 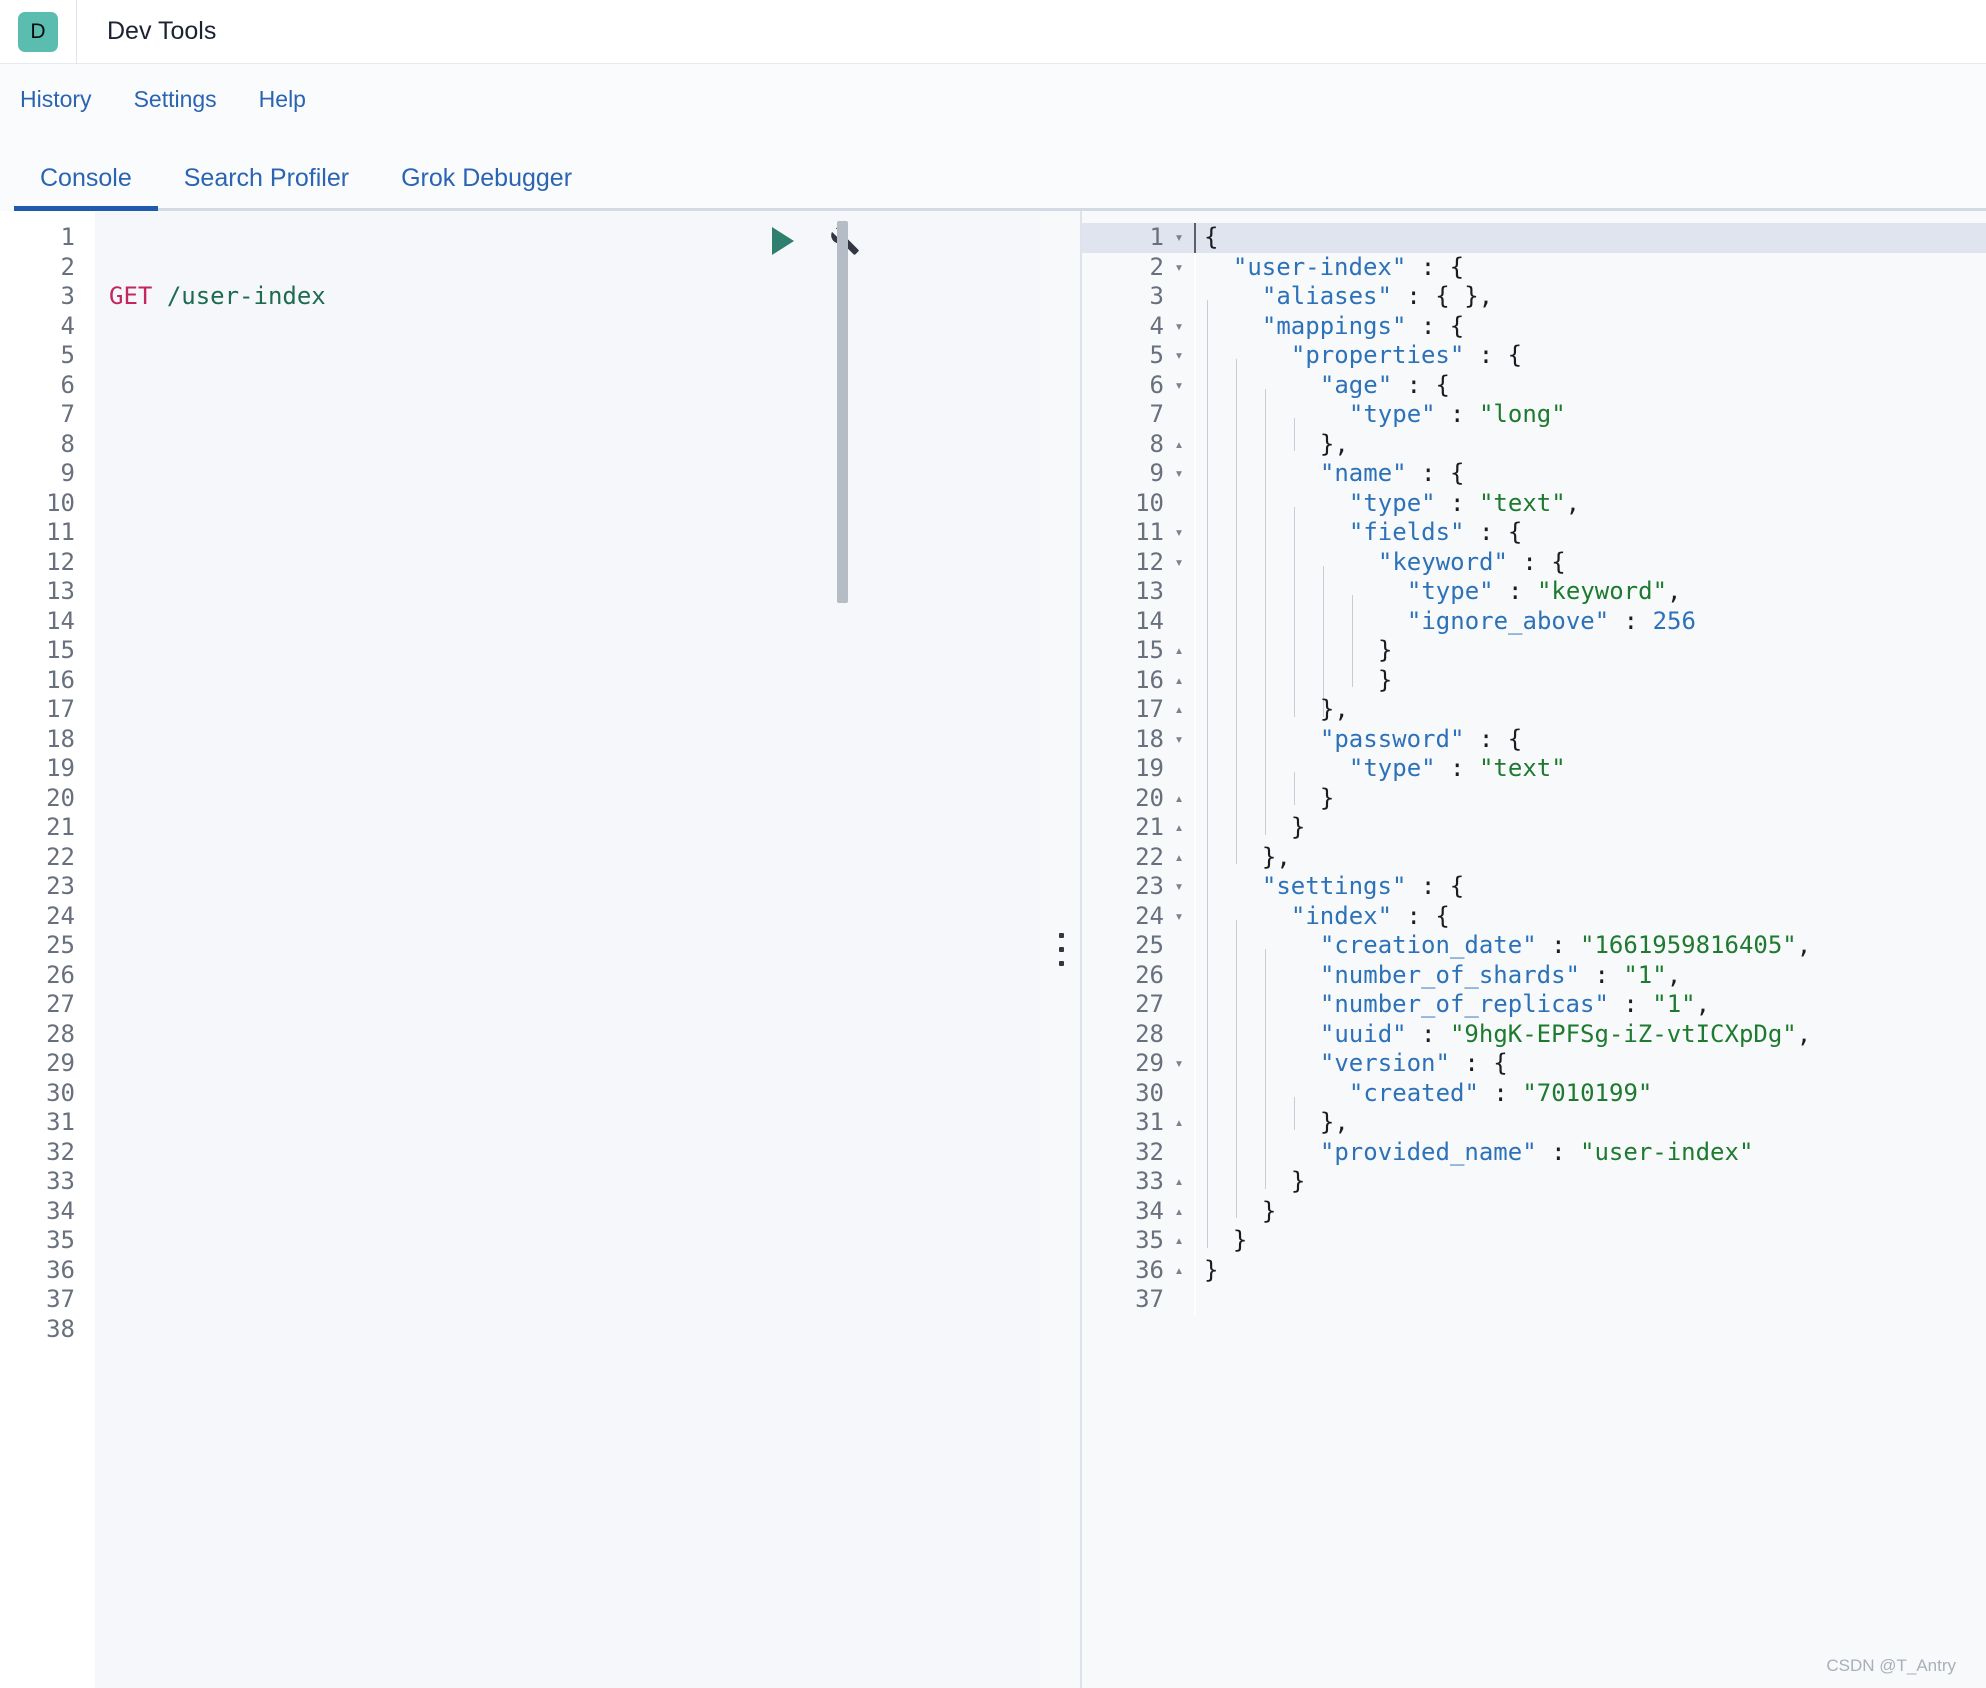 I want to click on request-line-number: 34, so click(x=60, y=1210).